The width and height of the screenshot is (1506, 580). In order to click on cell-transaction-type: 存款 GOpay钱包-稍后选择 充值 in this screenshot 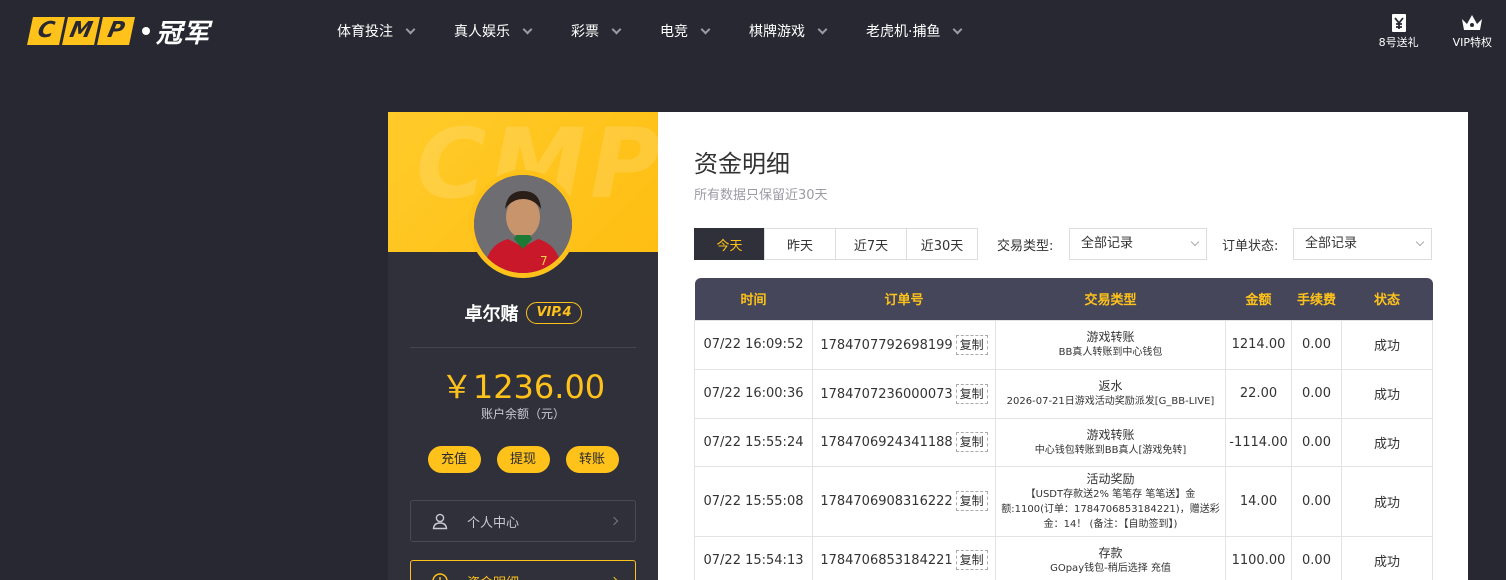, I will do `click(1110, 557)`.